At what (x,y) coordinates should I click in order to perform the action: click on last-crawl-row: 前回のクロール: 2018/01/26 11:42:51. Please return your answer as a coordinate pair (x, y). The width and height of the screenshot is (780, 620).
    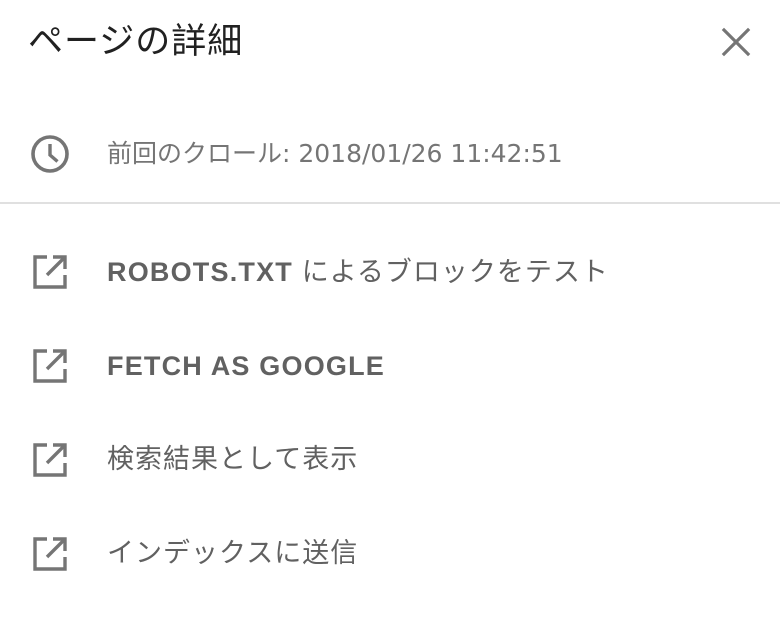
    Looking at the image, I should click on (390, 154).